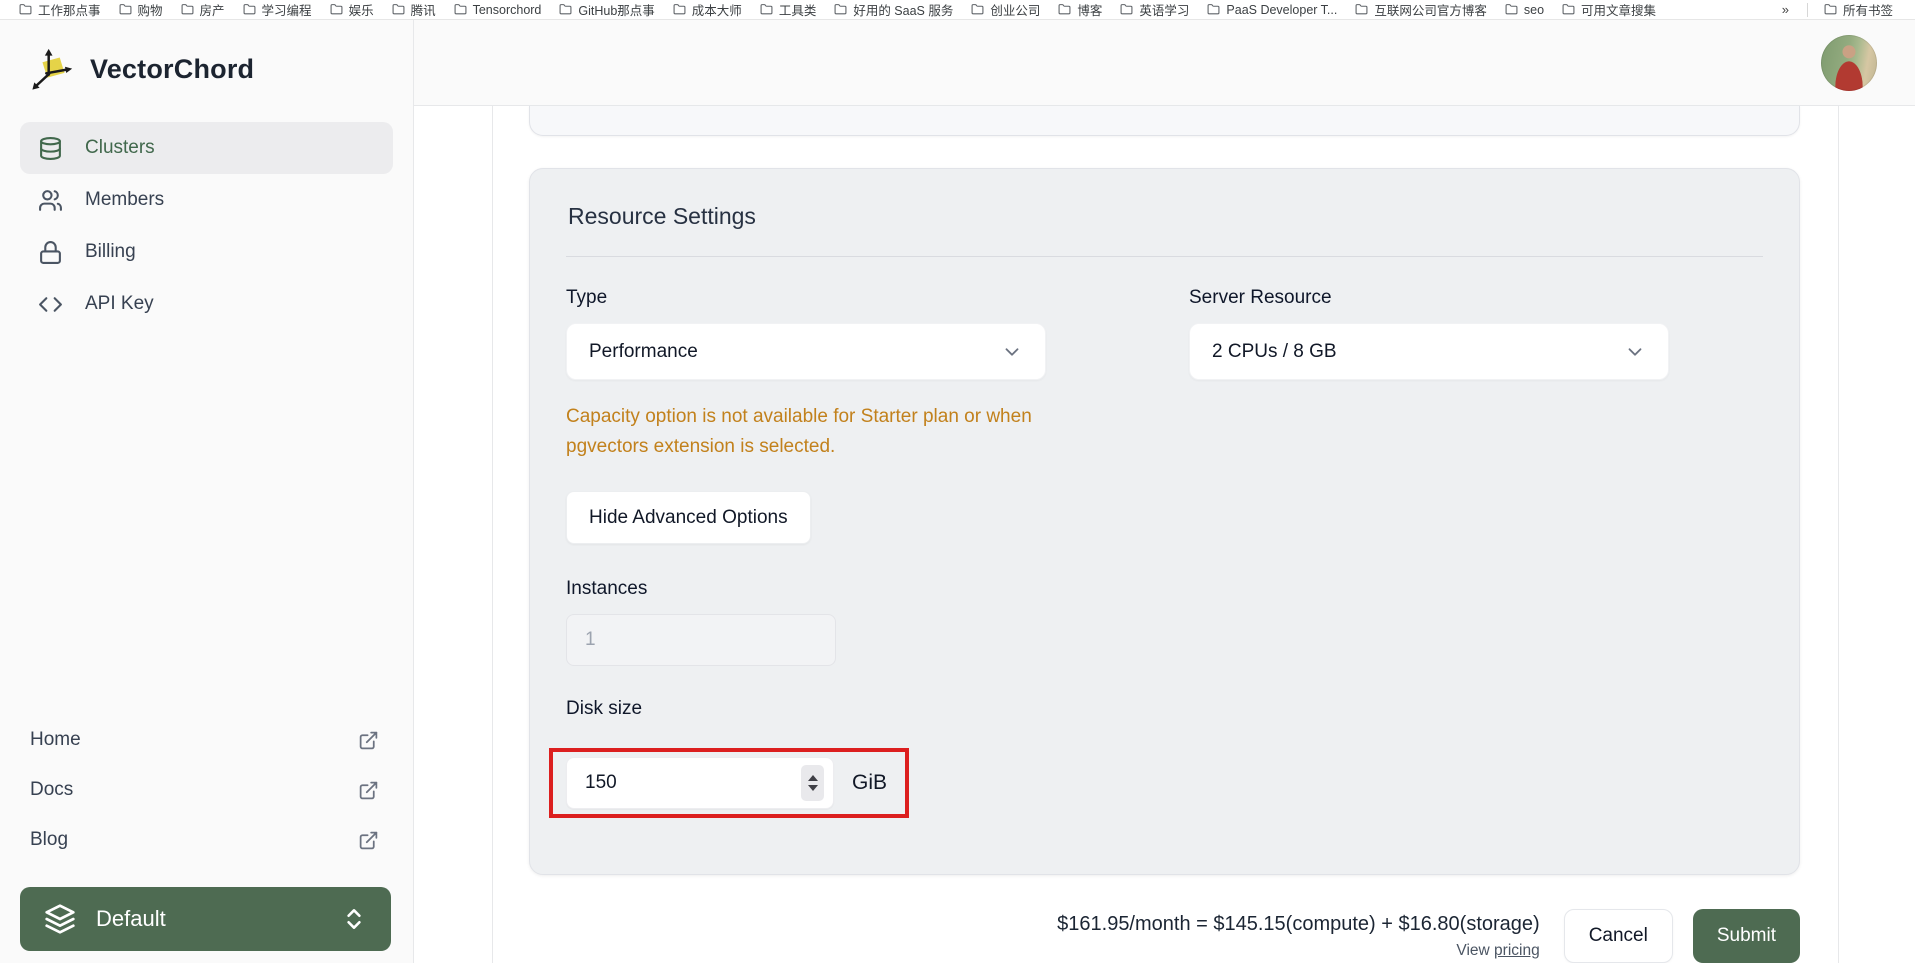 This screenshot has height=963, width=1915. I want to click on sidebar-footer-links: Home Docs Blog, so click(206, 793).